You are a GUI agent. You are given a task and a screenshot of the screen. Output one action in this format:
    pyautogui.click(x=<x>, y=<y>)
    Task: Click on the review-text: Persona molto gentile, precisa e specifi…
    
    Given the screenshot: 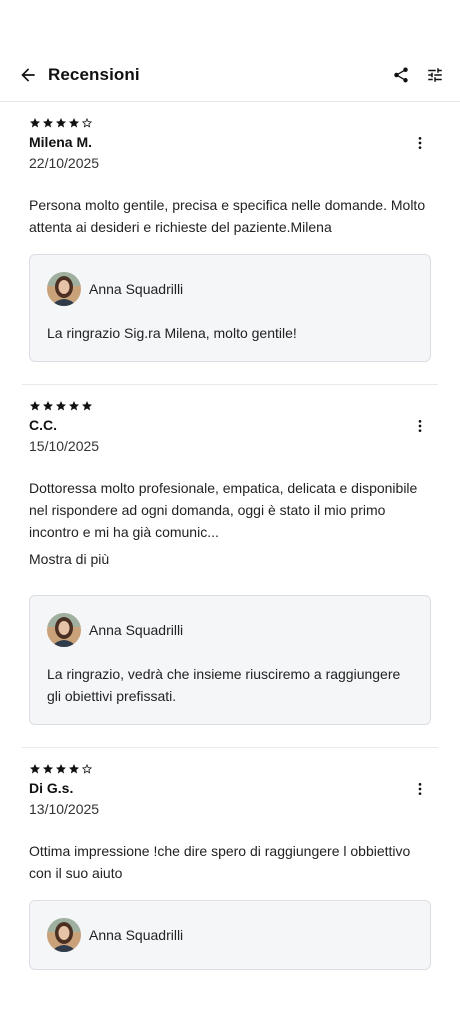 What is the action you would take?
    pyautogui.click(x=227, y=216)
    